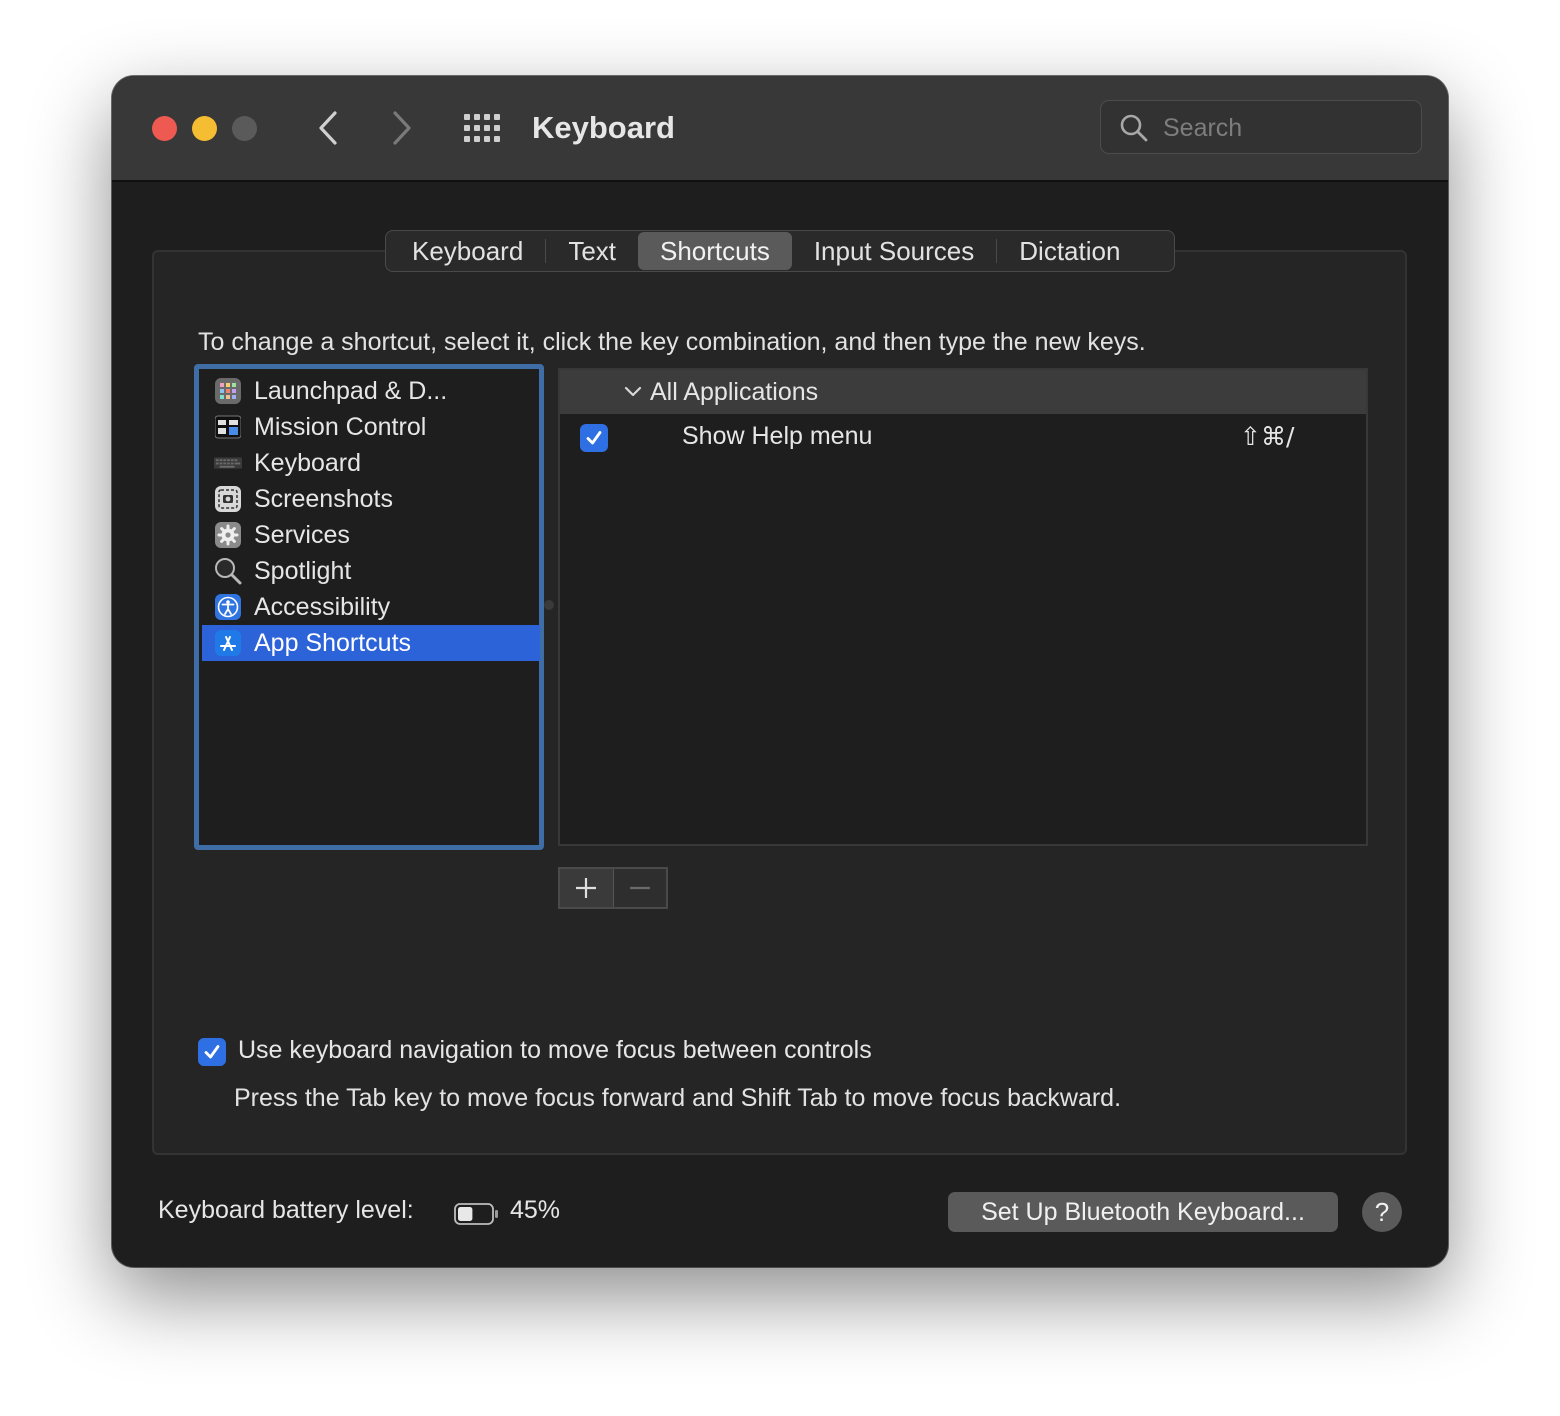 This screenshot has height=1416, width=1560. Describe the element at coordinates (228, 607) in the screenshot. I see `accessibility-icon` at that location.